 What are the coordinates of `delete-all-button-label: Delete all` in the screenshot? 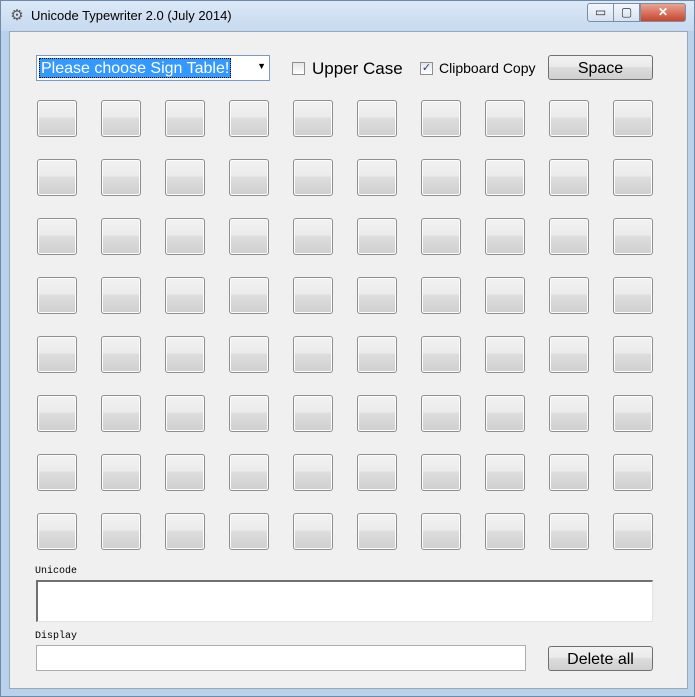 It's located at (600, 659).